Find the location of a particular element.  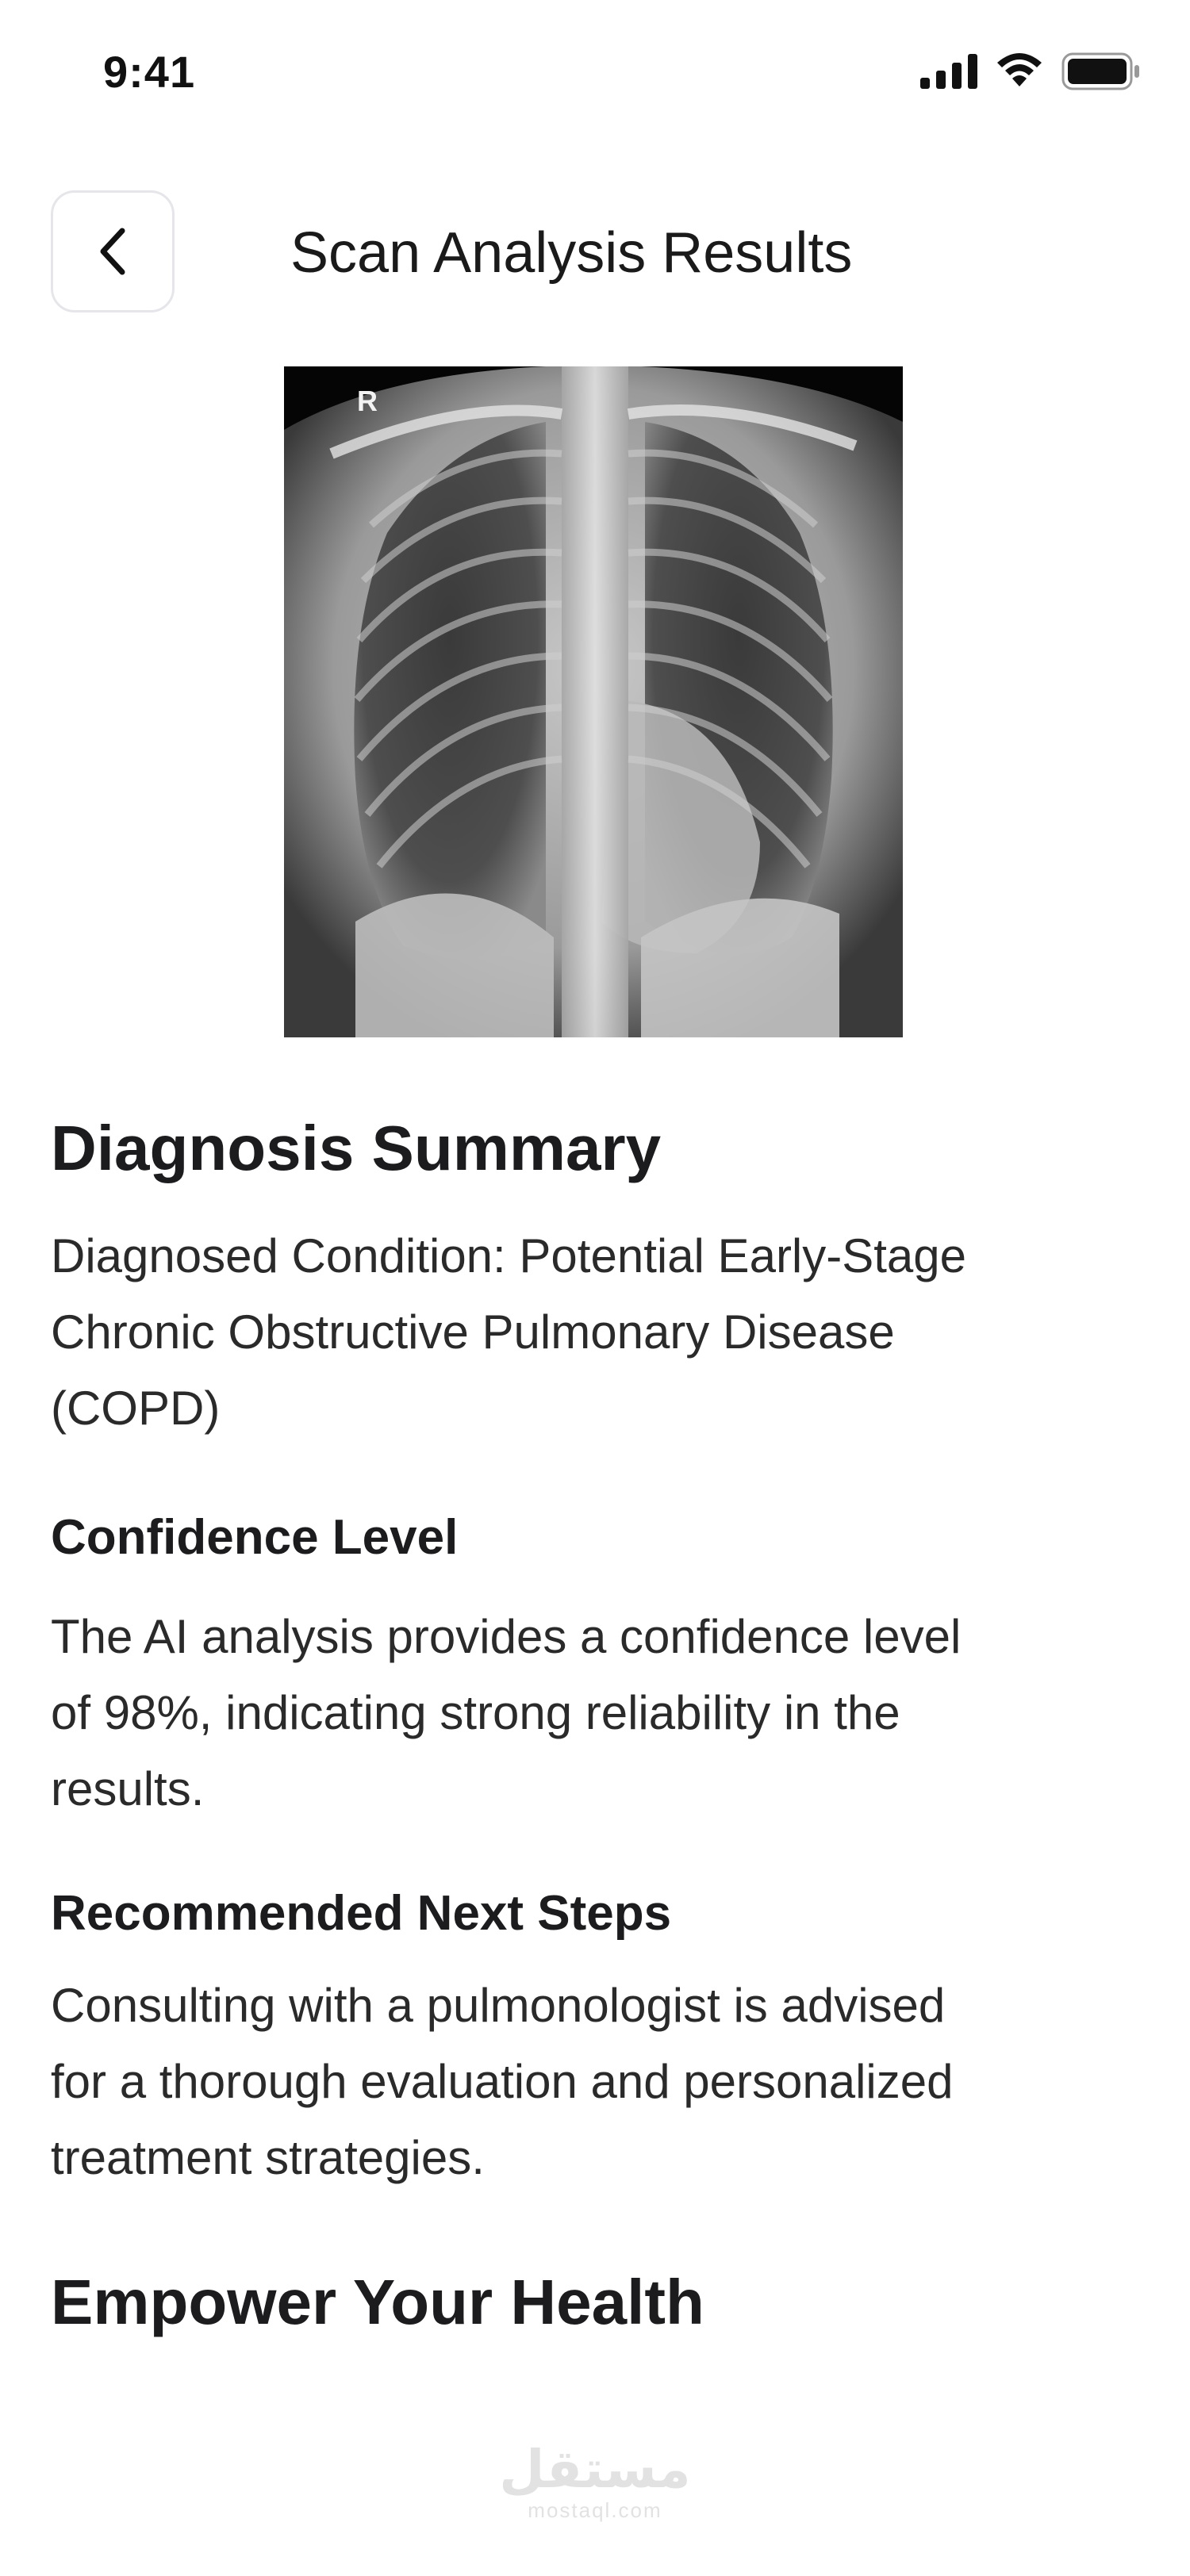

watermark-latin: mostaql.com is located at coordinates (595, 2510).